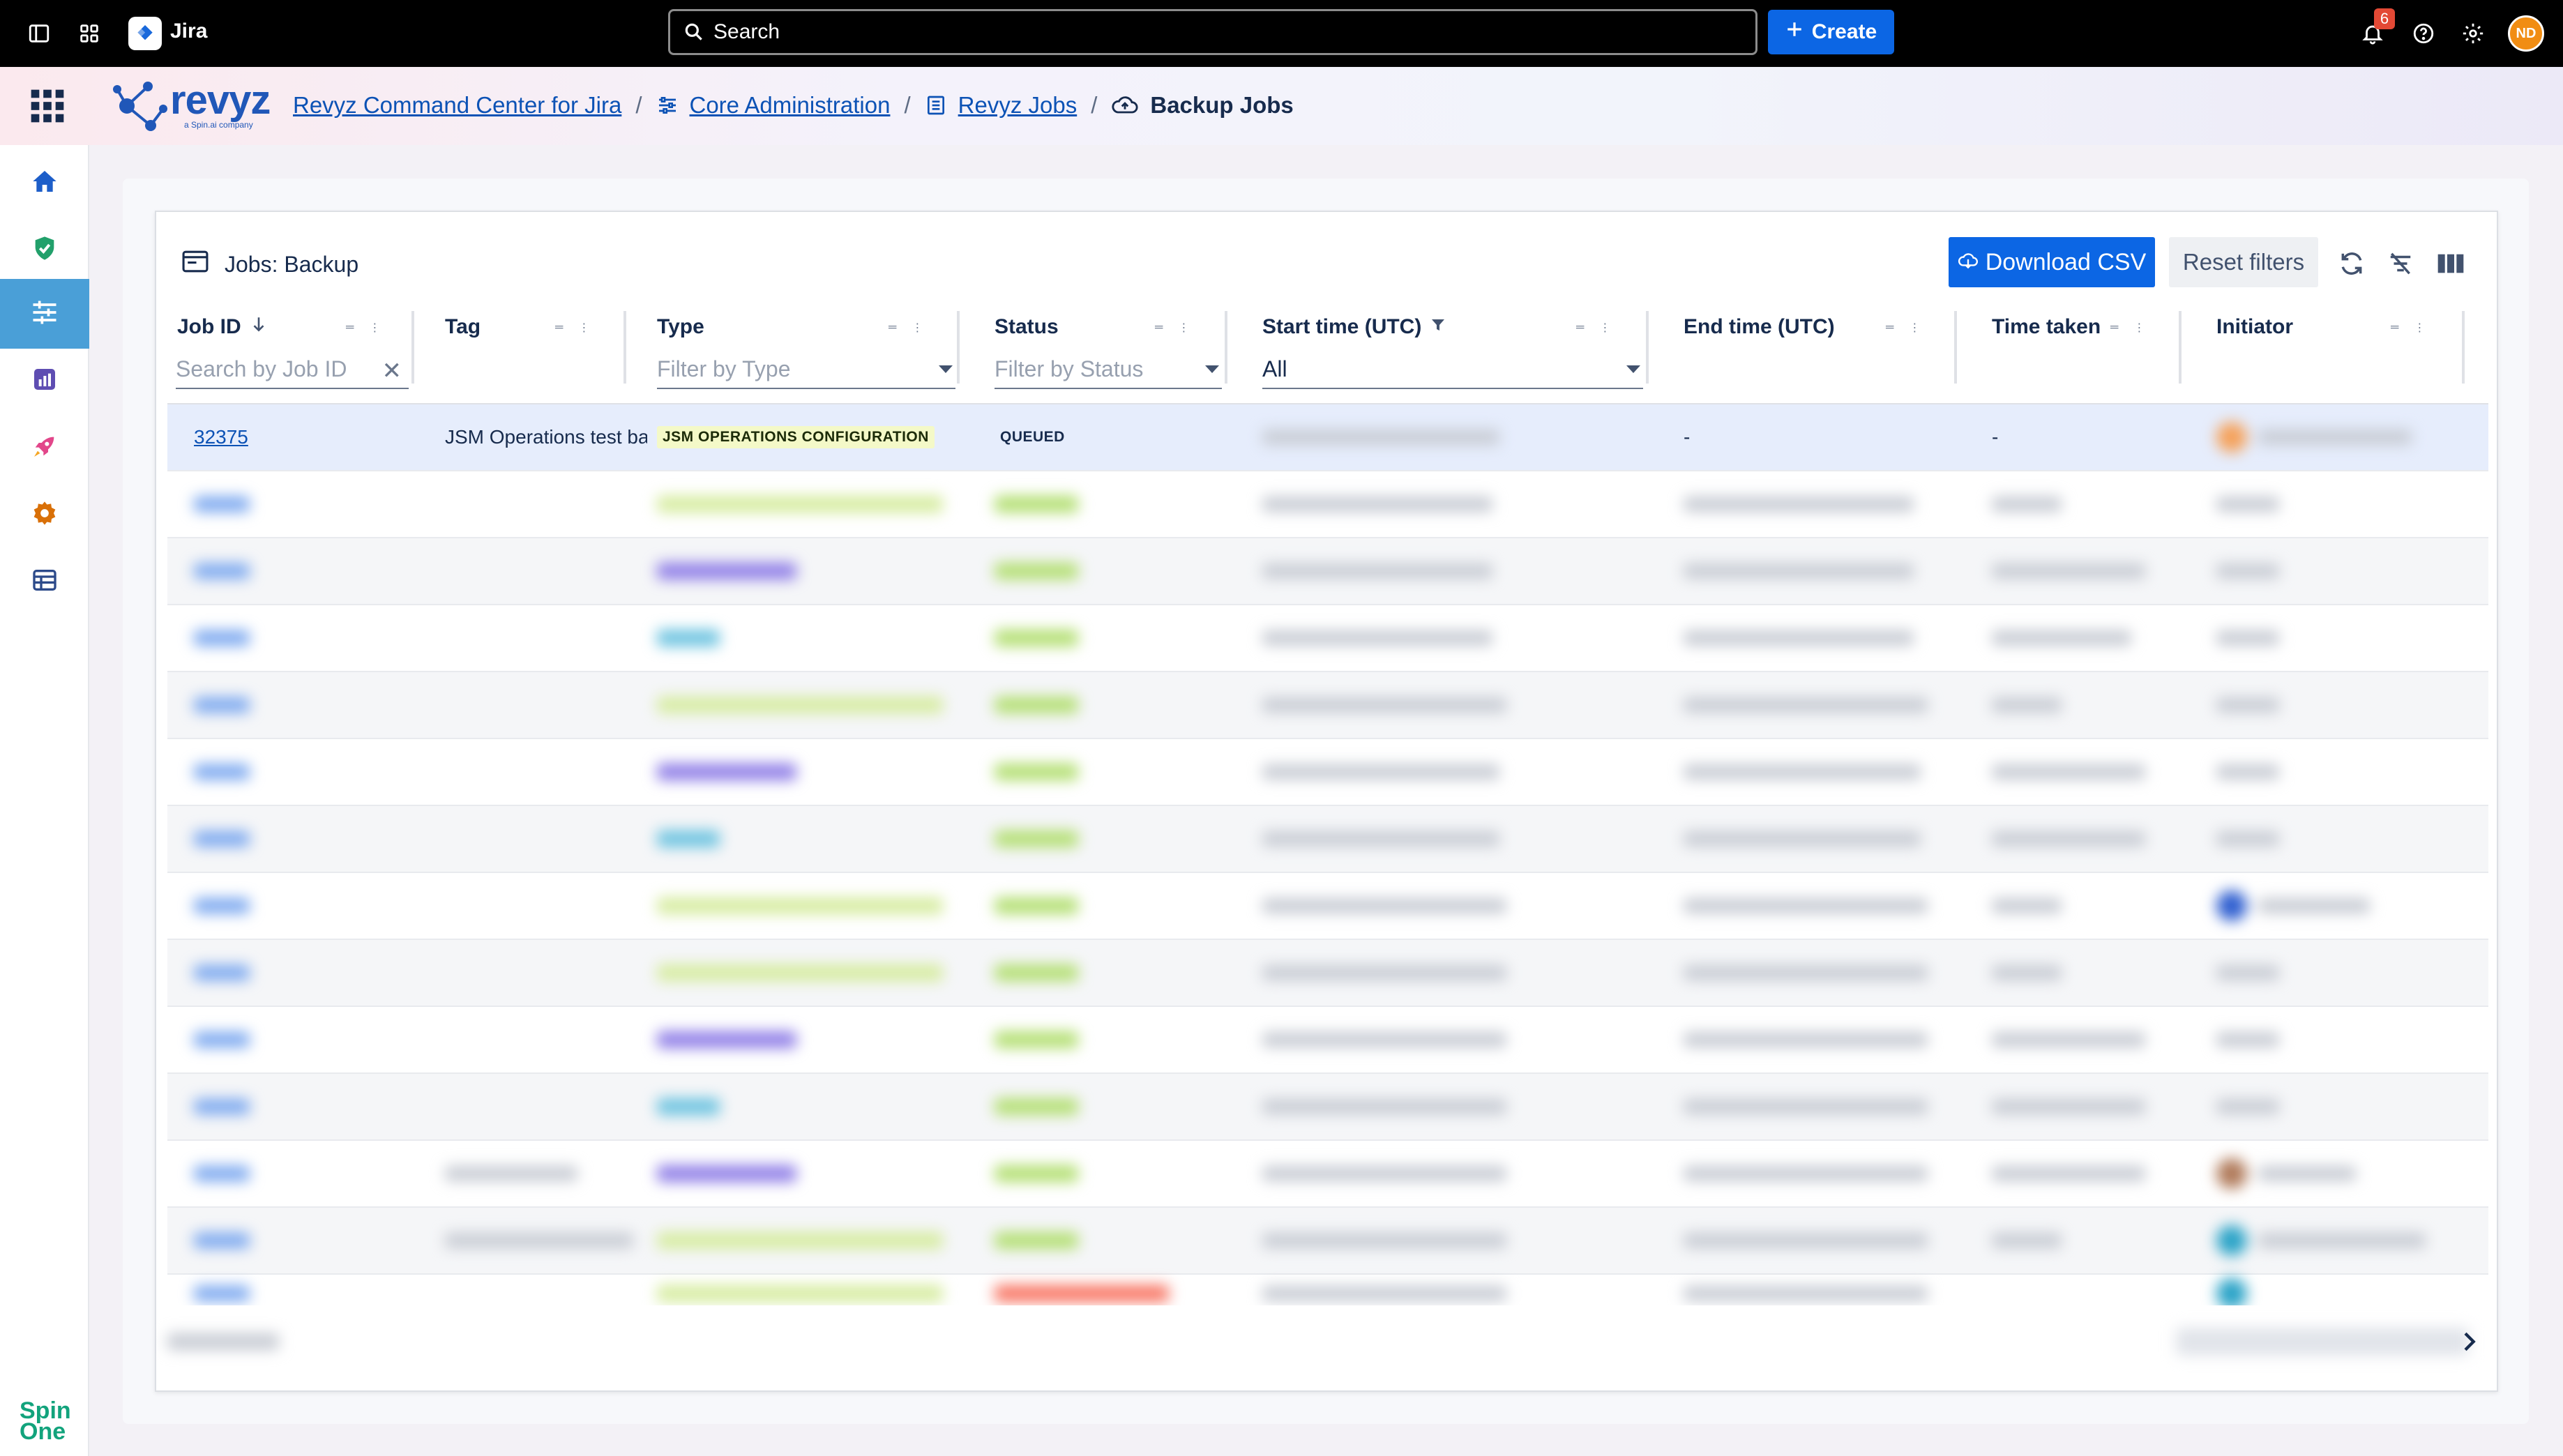 This screenshot has height=1456, width=2563. Describe the element at coordinates (44, 514) in the screenshot. I see `sidebar-item-settings` at that location.